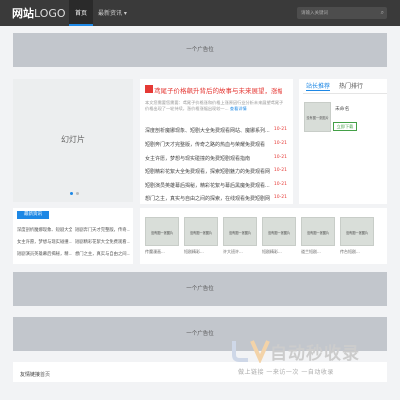 The height and width of the screenshot is (400, 400). I want to click on slide-dot, so click(77, 193).